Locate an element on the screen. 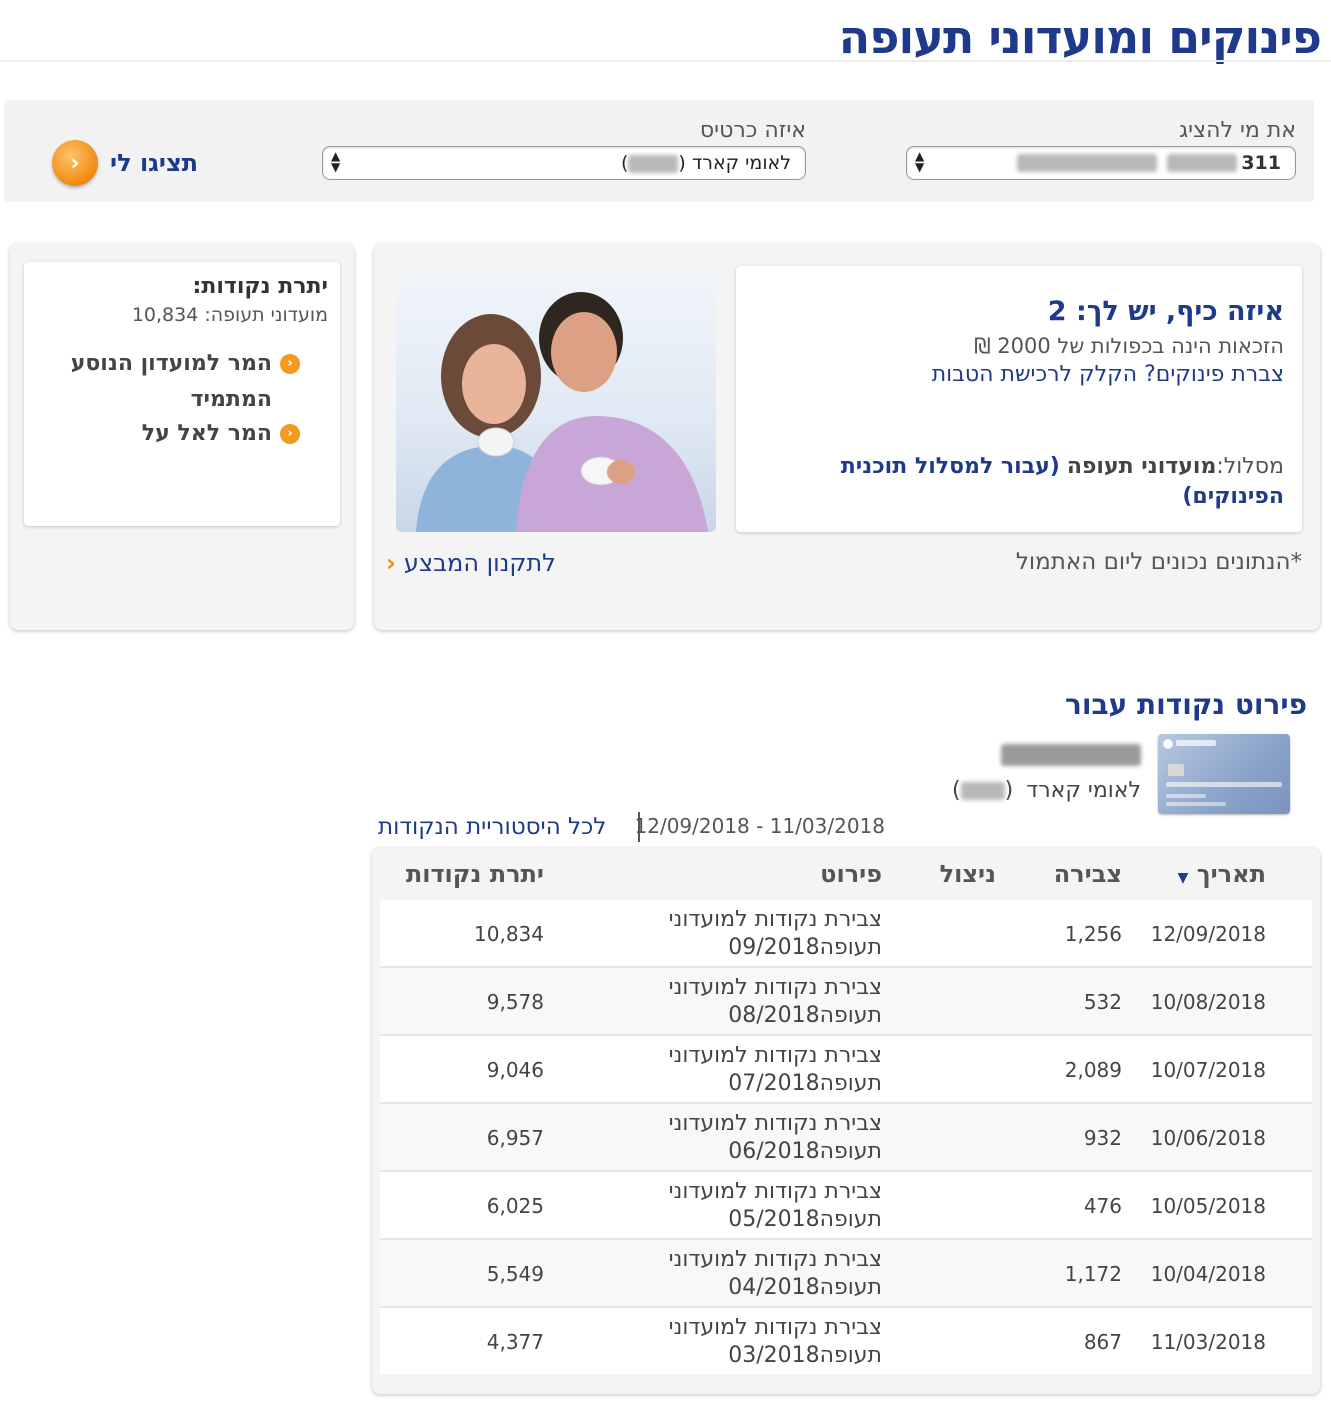  column-header-date: תאריך ▼ is located at coordinates (1222, 874).